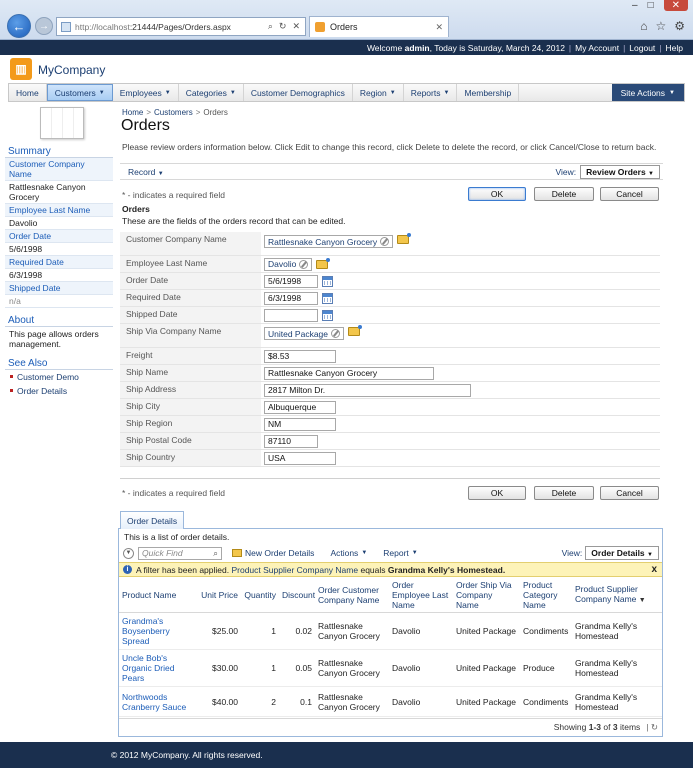 This screenshot has height=768, width=693. Describe the element at coordinates (497, 194) in the screenshot. I see `ok-button-top: OK` at that location.